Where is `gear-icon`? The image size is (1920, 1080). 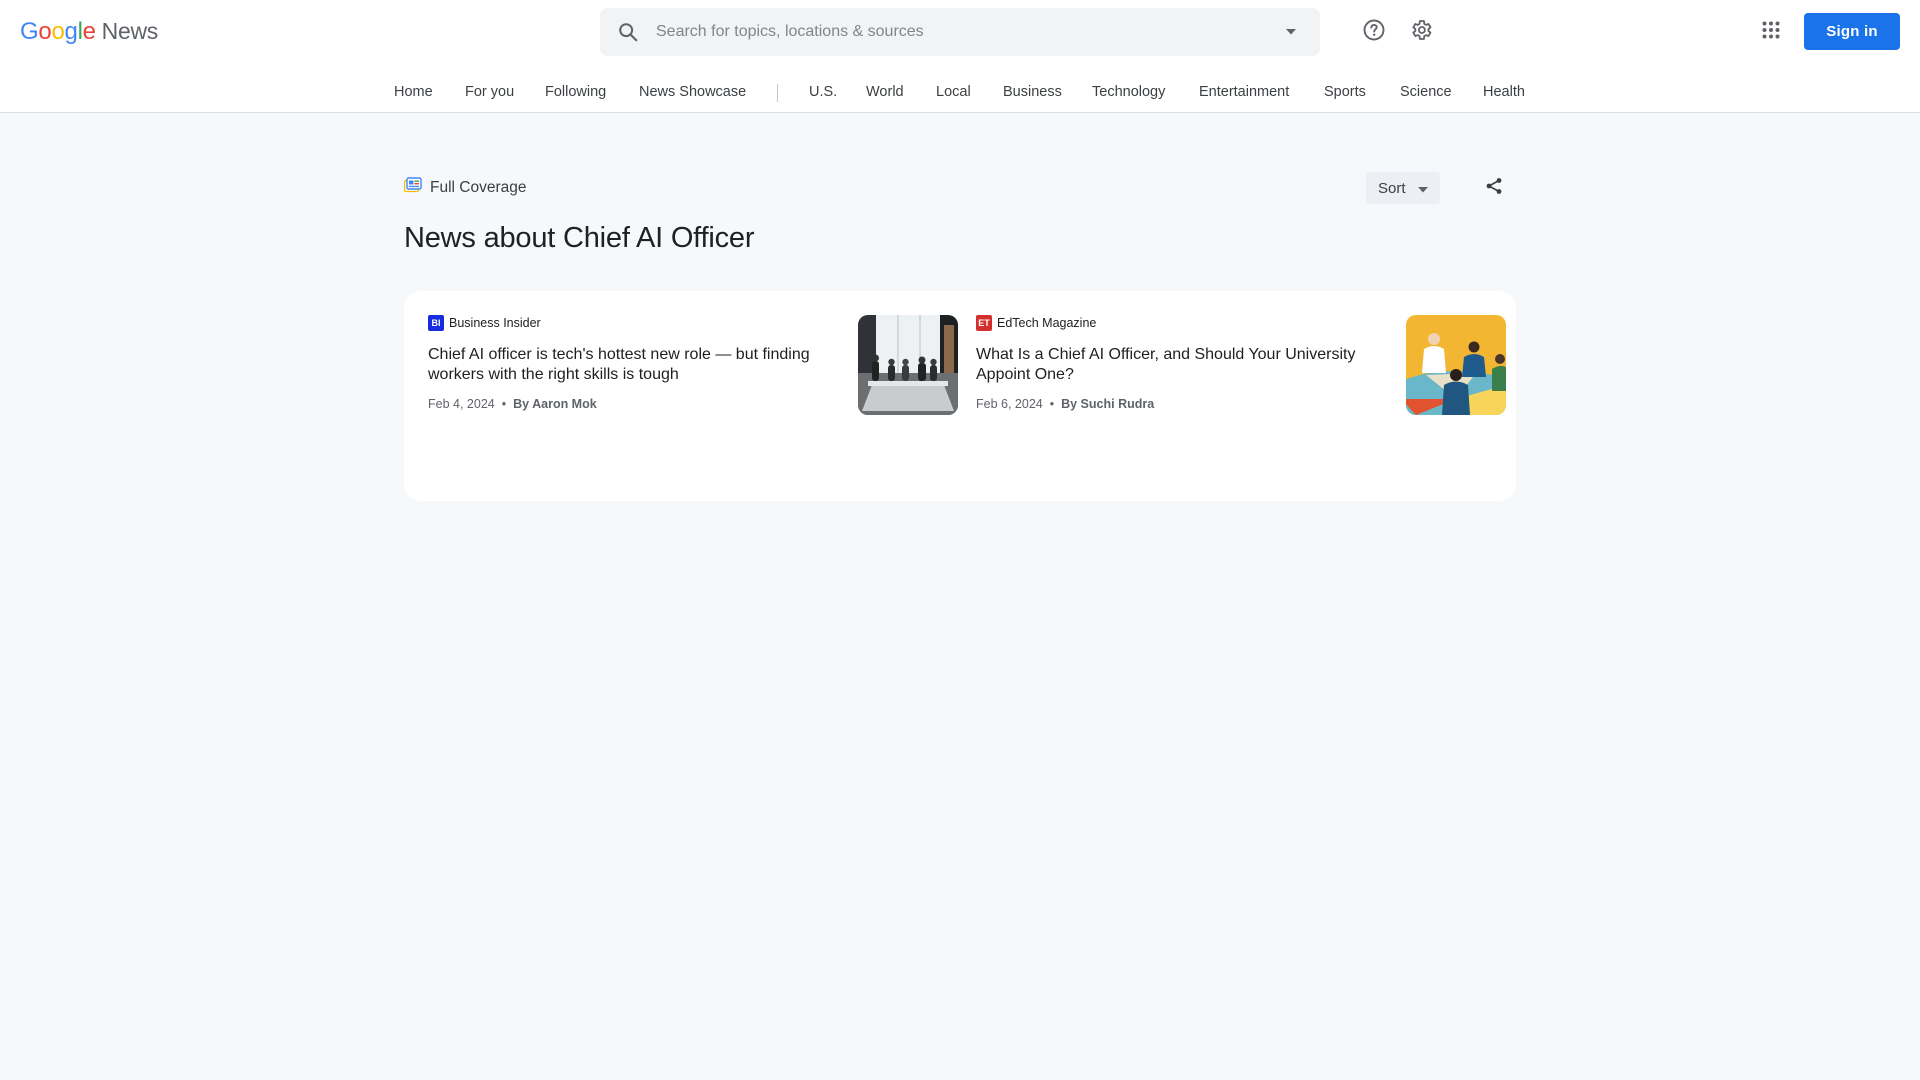 gear-icon is located at coordinates (1421, 32).